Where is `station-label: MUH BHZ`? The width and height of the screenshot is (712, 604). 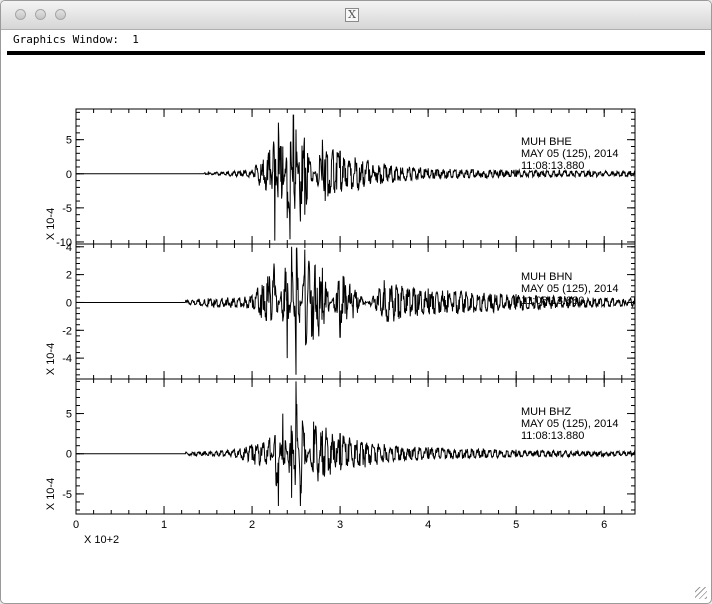 station-label: MUH BHZ is located at coordinates (546, 412).